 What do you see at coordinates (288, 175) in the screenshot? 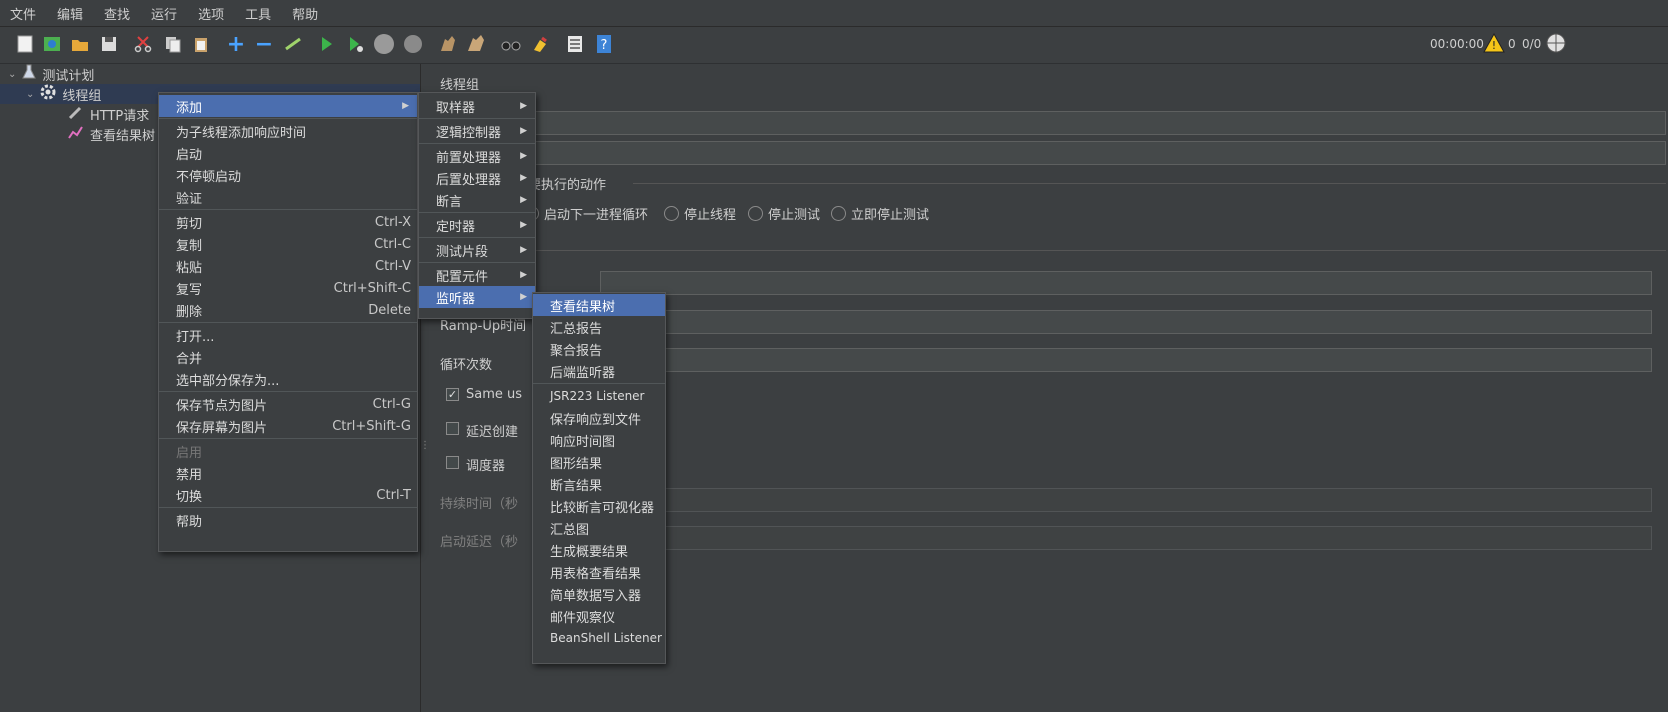
I see `menu-item-start-no-pause: 不停顿启动` at bounding box center [288, 175].